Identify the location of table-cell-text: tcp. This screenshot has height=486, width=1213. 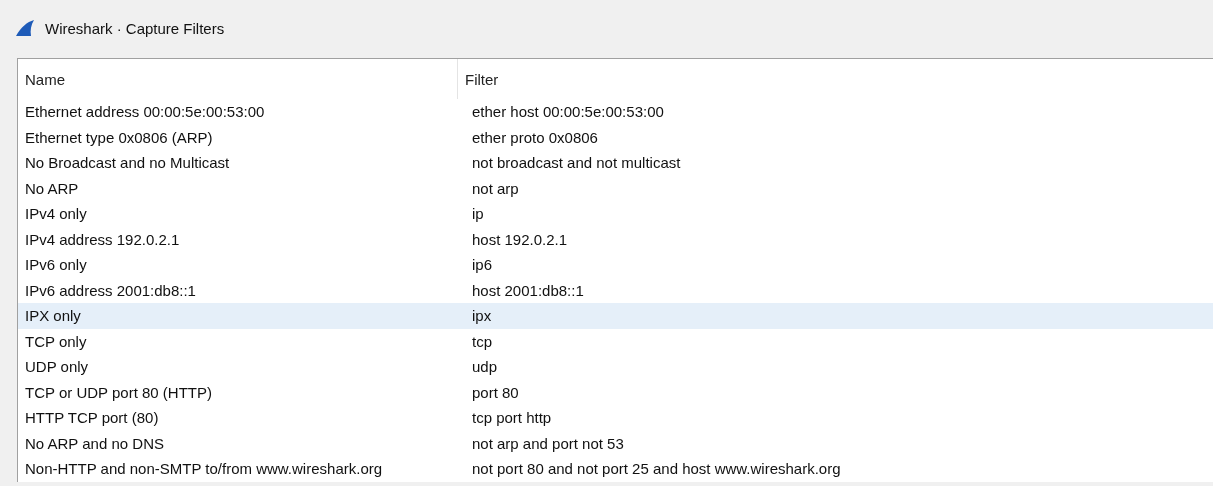
(482, 341).